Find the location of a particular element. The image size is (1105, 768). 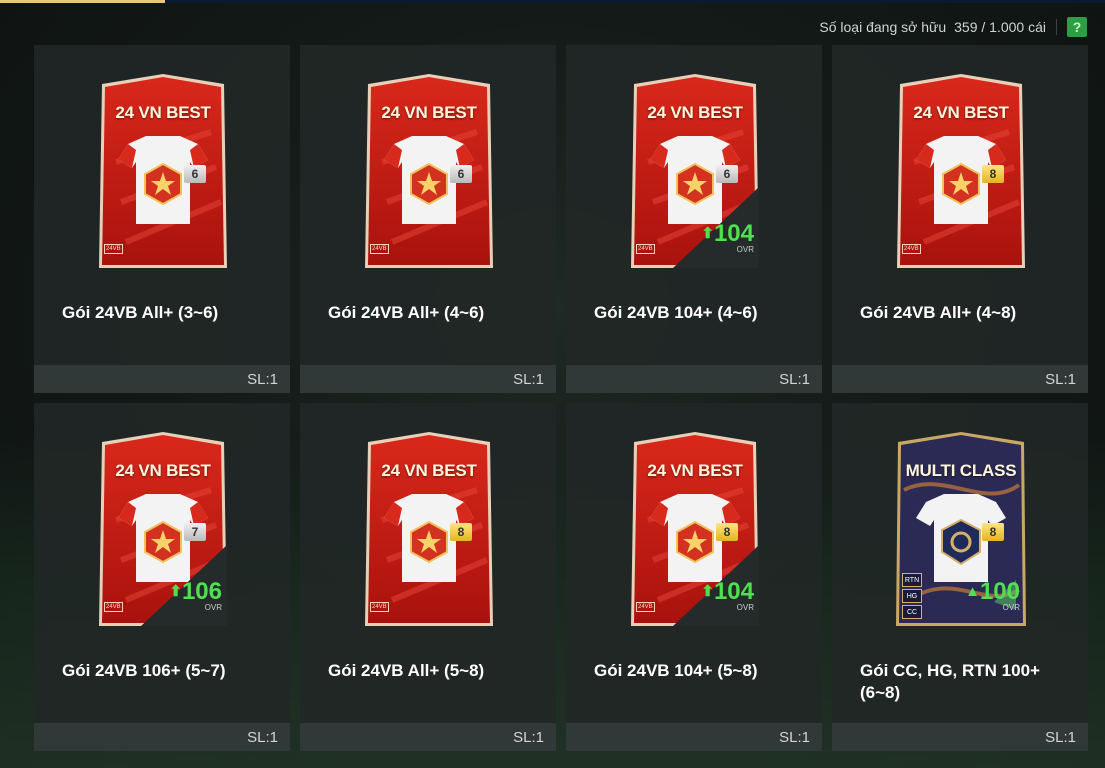

class-badge: RTN is located at coordinates (912, 580).